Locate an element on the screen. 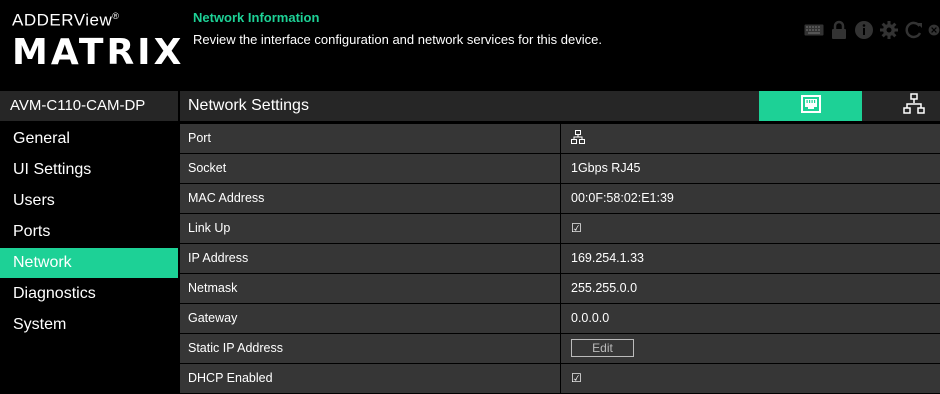  panel-title: Network Settings is located at coordinates (248, 105).